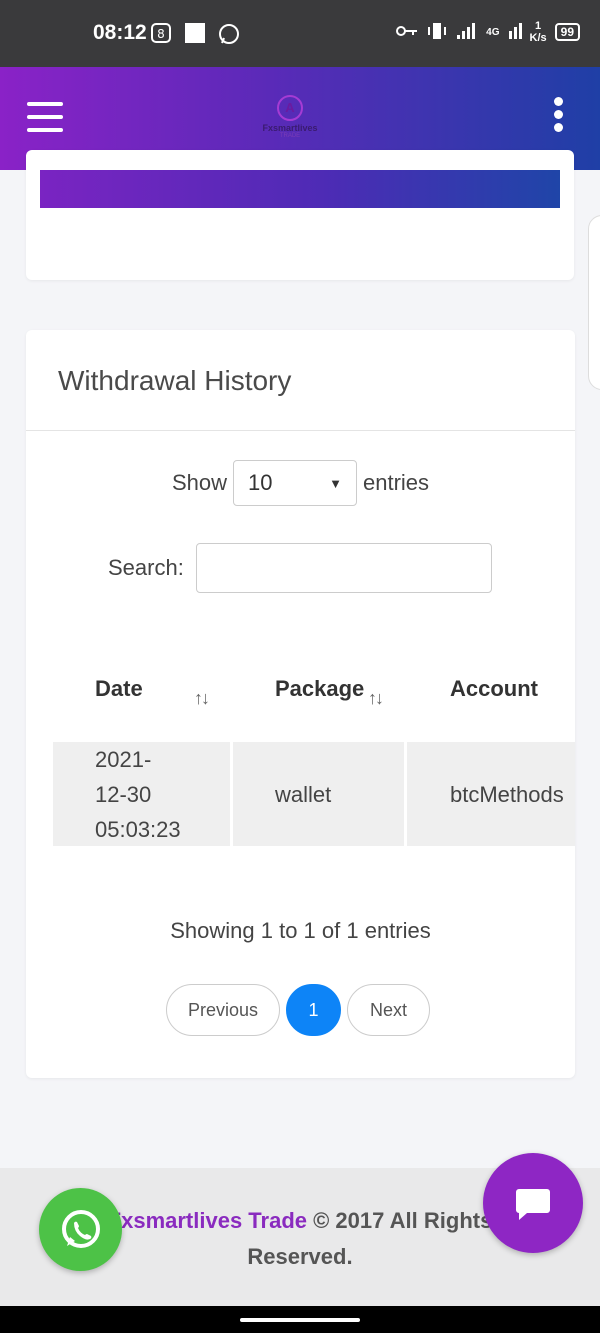  I want to click on whatsapp-icon, so click(80, 1228).